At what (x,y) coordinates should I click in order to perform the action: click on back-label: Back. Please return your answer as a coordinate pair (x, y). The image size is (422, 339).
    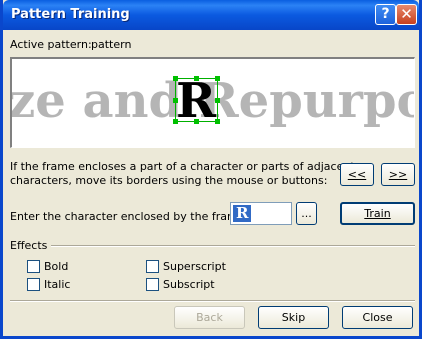
    Looking at the image, I should click on (209, 317).